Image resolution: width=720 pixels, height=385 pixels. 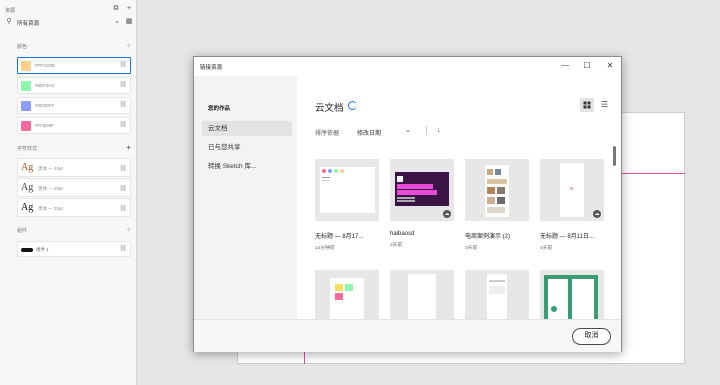 What do you see at coordinates (74, 125) in the screenshot?
I see `color-item: #FF8D8F ⛓` at bounding box center [74, 125].